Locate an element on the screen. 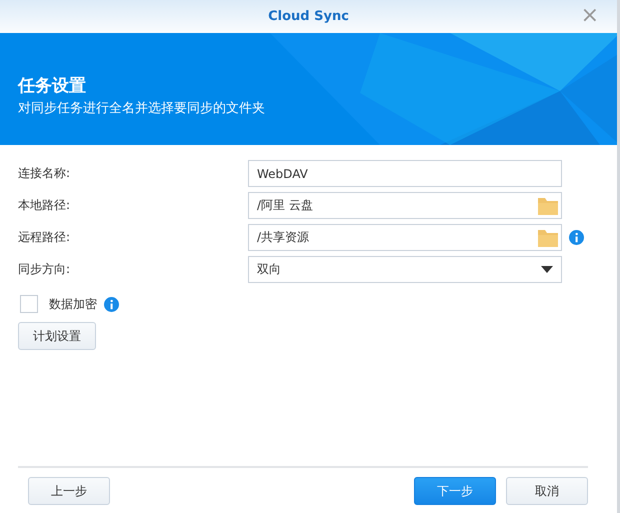  dropdown: 双向 is located at coordinates (405, 269).